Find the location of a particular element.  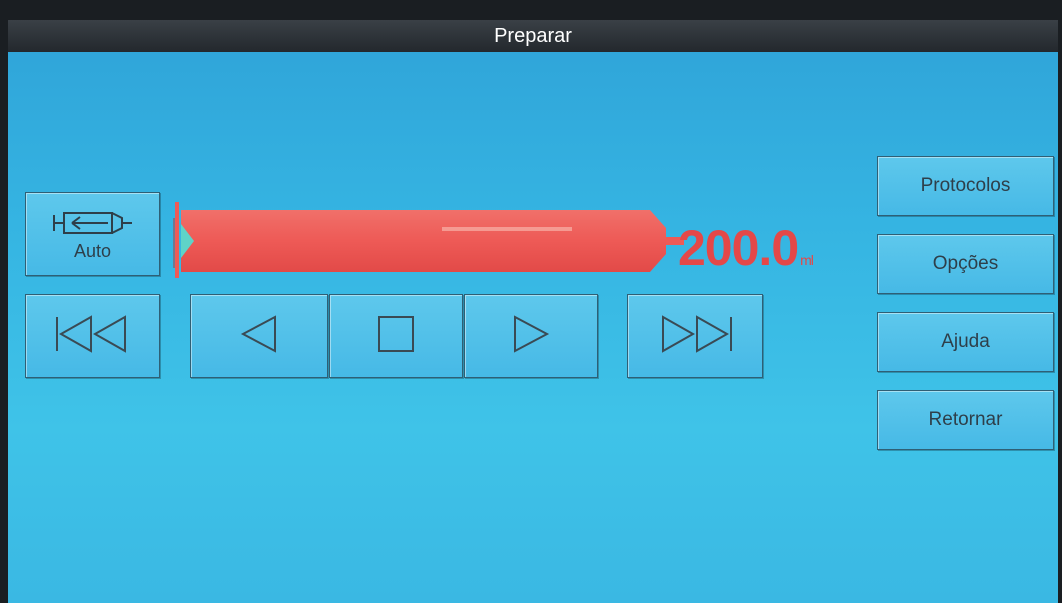

step-back-icon is located at coordinates (259, 336).